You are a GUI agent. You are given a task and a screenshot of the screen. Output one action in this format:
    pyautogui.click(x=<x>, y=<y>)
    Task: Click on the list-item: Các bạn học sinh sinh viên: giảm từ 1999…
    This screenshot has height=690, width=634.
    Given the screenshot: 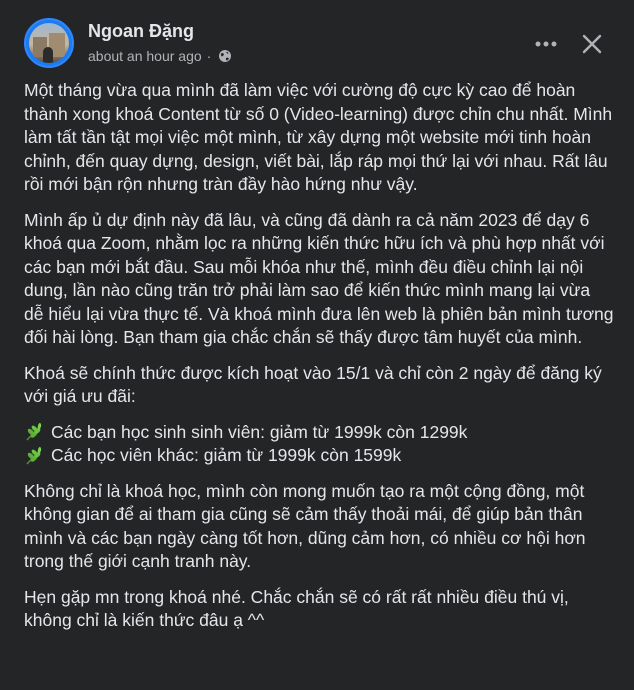 What is the action you would take?
    pyautogui.click(x=319, y=433)
    